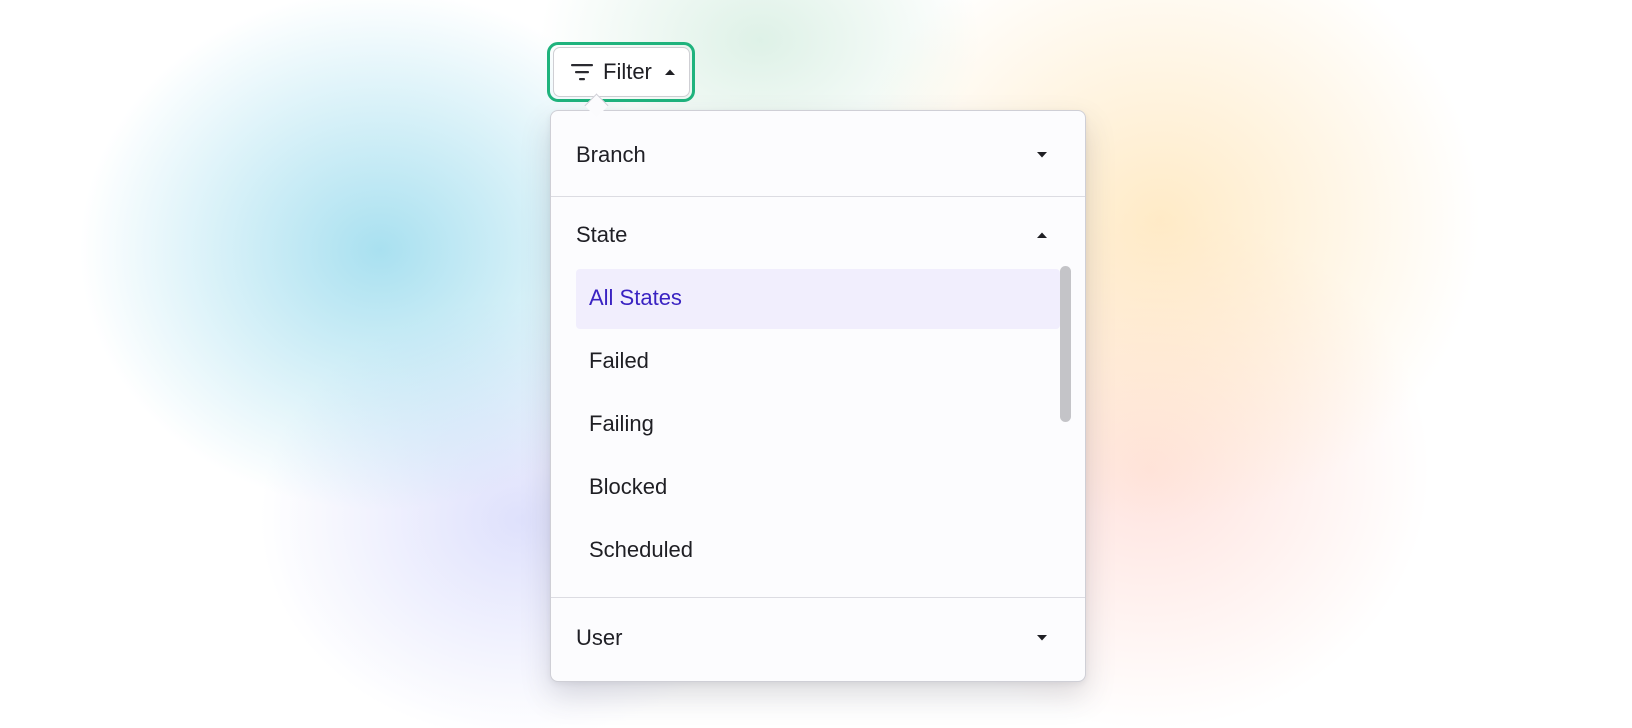  I want to click on state-option-failing: Failing, so click(818, 425).